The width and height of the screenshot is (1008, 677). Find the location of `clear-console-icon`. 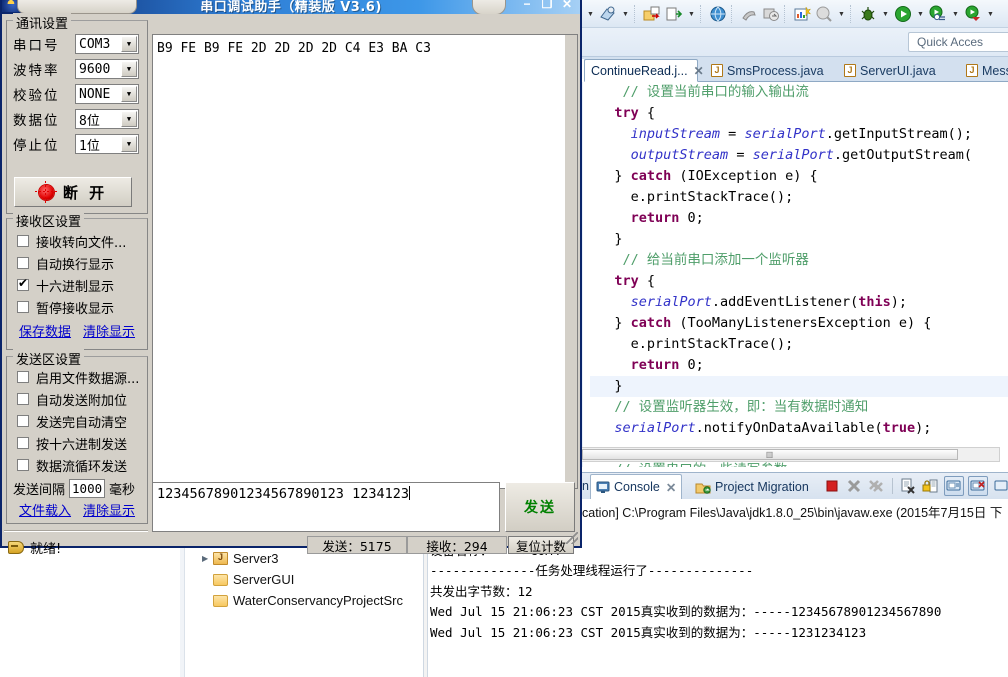

clear-console-icon is located at coordinates (908, 486).